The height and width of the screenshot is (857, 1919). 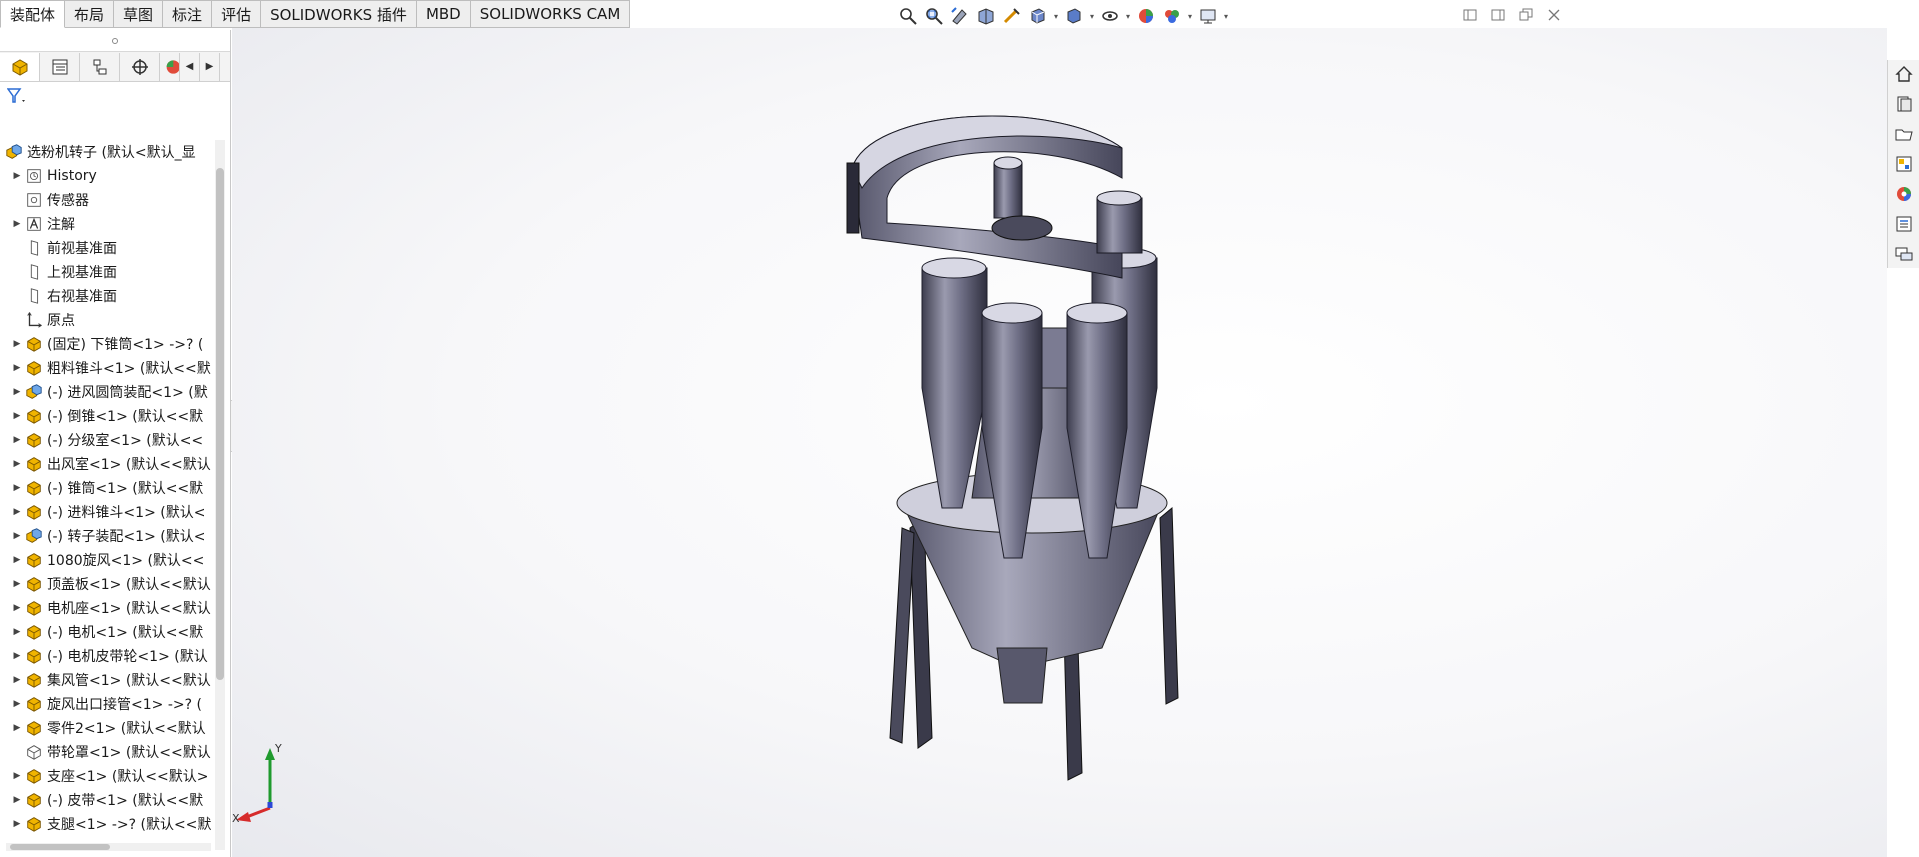 I want to click on view-orientation-dropdown: ▾, so click(x=1056, y=16).